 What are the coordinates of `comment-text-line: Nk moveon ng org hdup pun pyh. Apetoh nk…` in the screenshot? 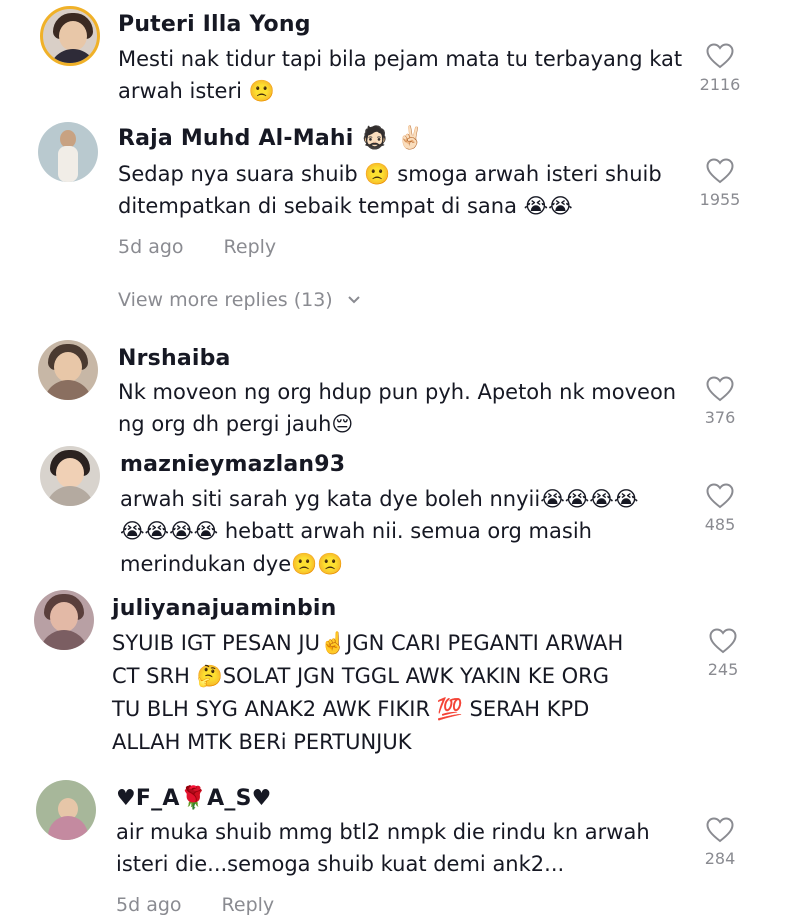 It's located at (397, 392).